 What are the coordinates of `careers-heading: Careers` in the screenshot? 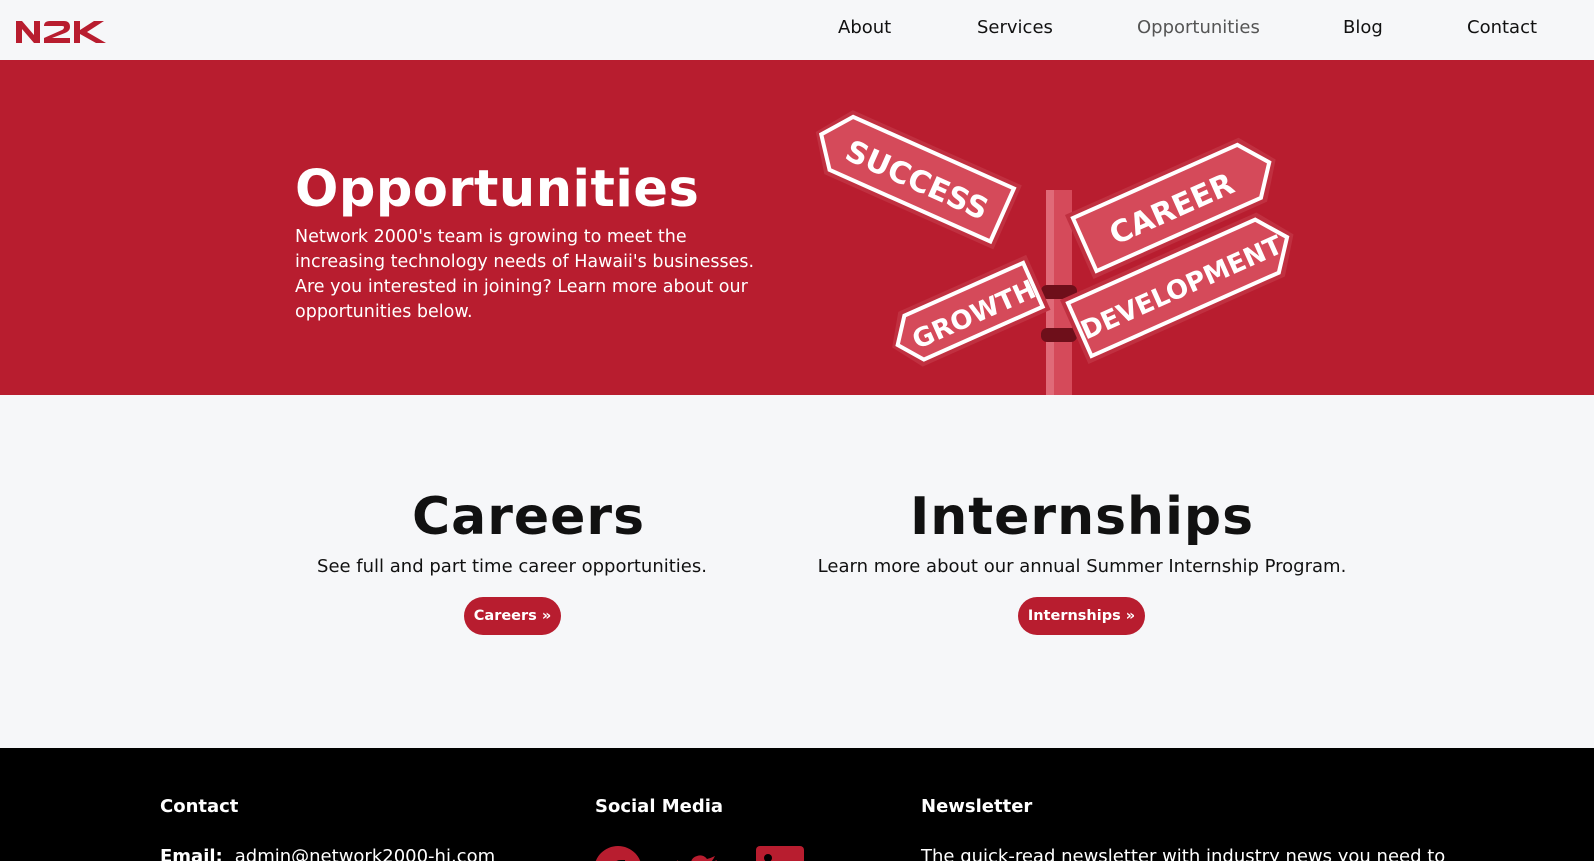 It's located at (529, 517).